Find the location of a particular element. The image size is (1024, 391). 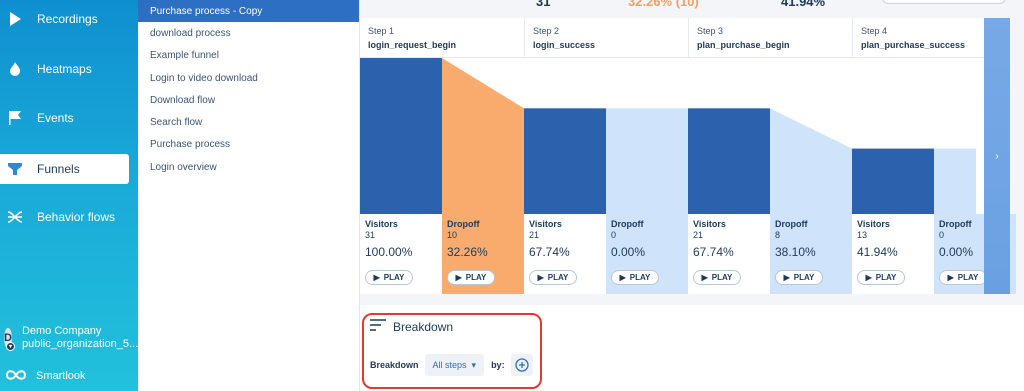

summary-conversion: 41.94% is located at coordinates (803, 4).